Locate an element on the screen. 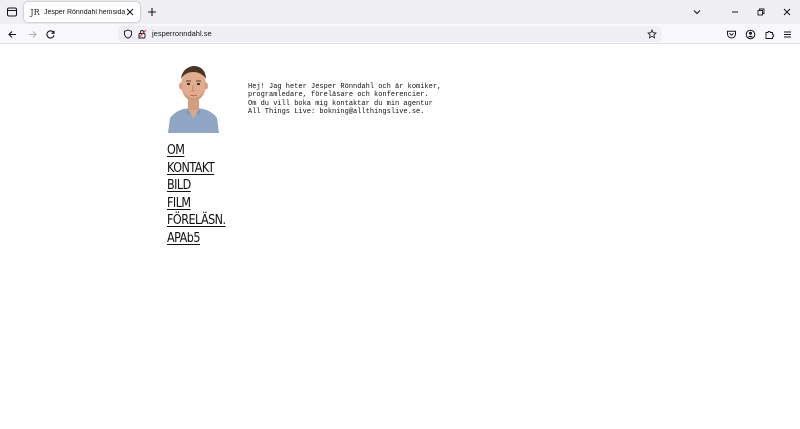  menu-link-bild: BILD is located at coordinates (196, 186).